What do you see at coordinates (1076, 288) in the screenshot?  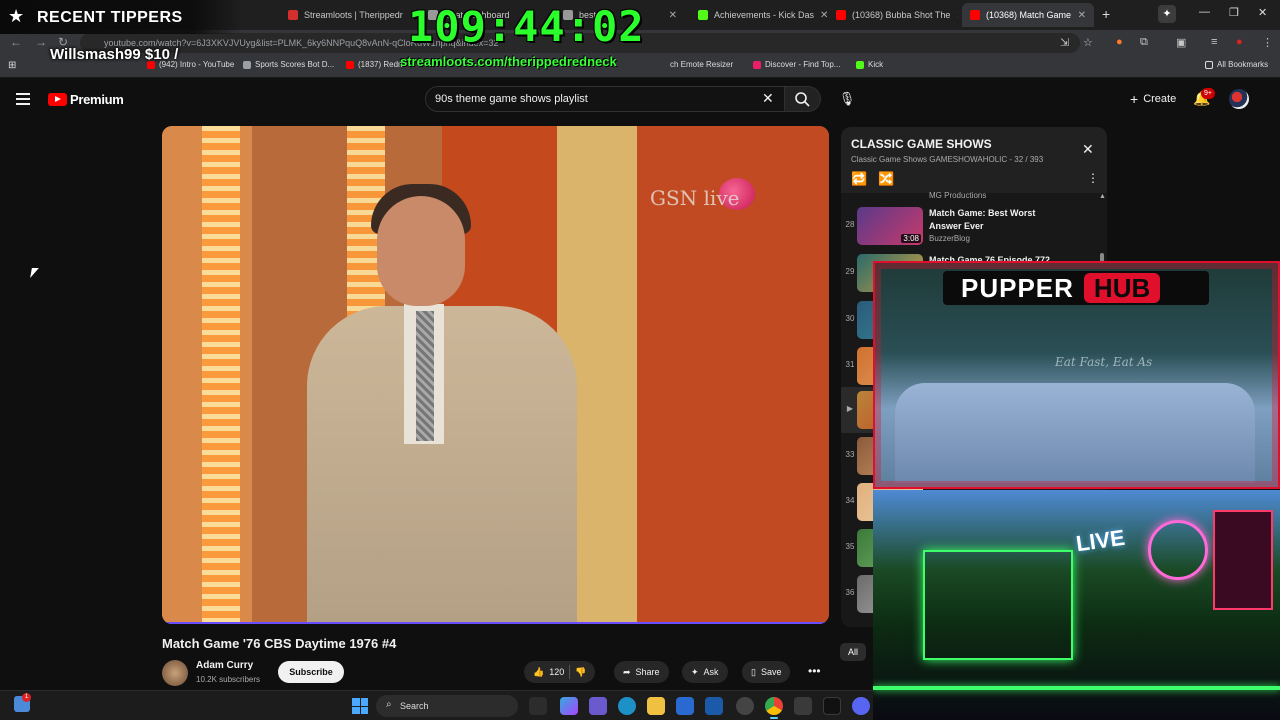 I see `pupper-hub-logo: PUPPER HUB` at bounding box center [1076, 288].